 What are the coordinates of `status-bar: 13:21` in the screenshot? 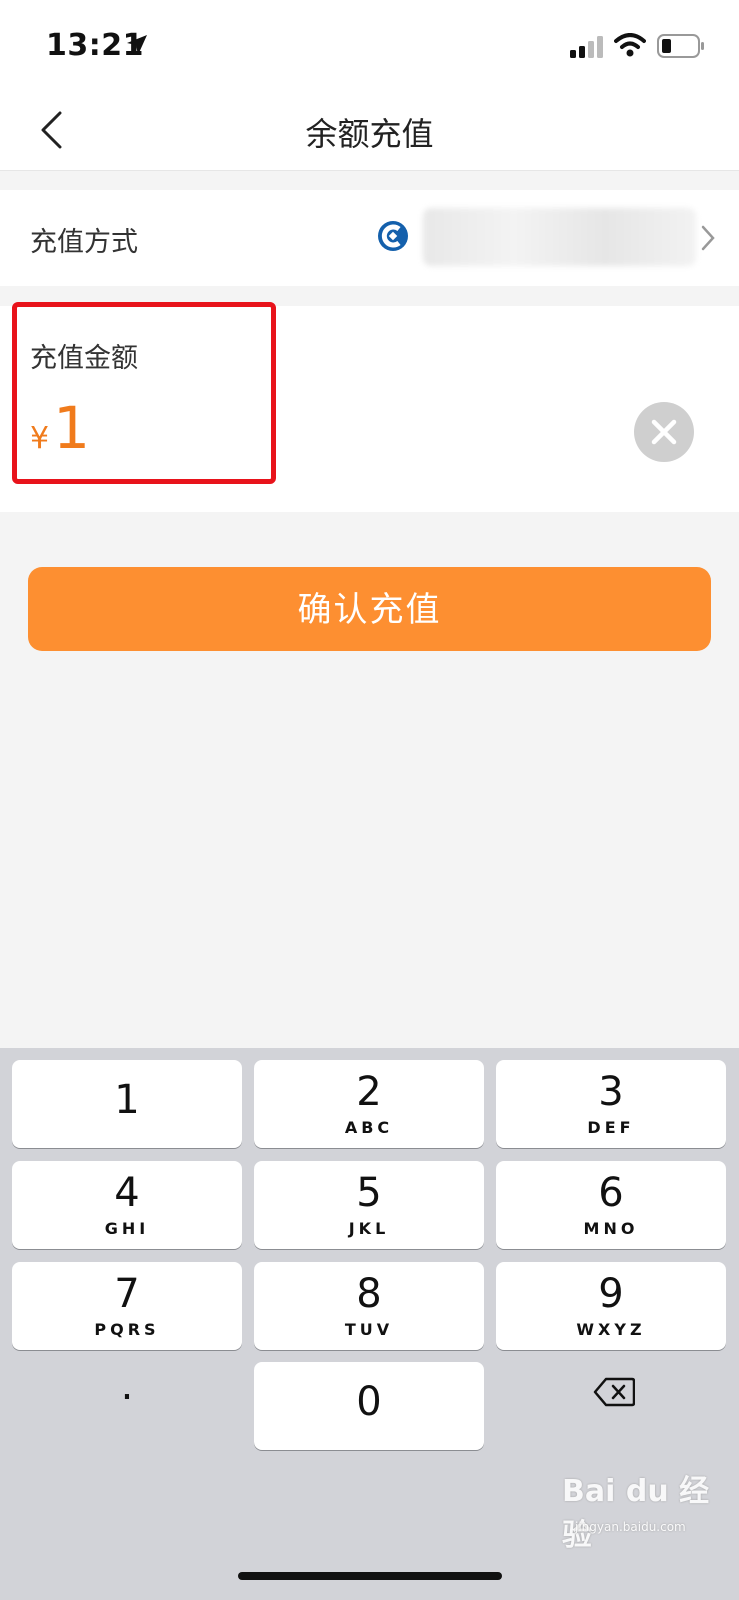 It's located at (369, 45).